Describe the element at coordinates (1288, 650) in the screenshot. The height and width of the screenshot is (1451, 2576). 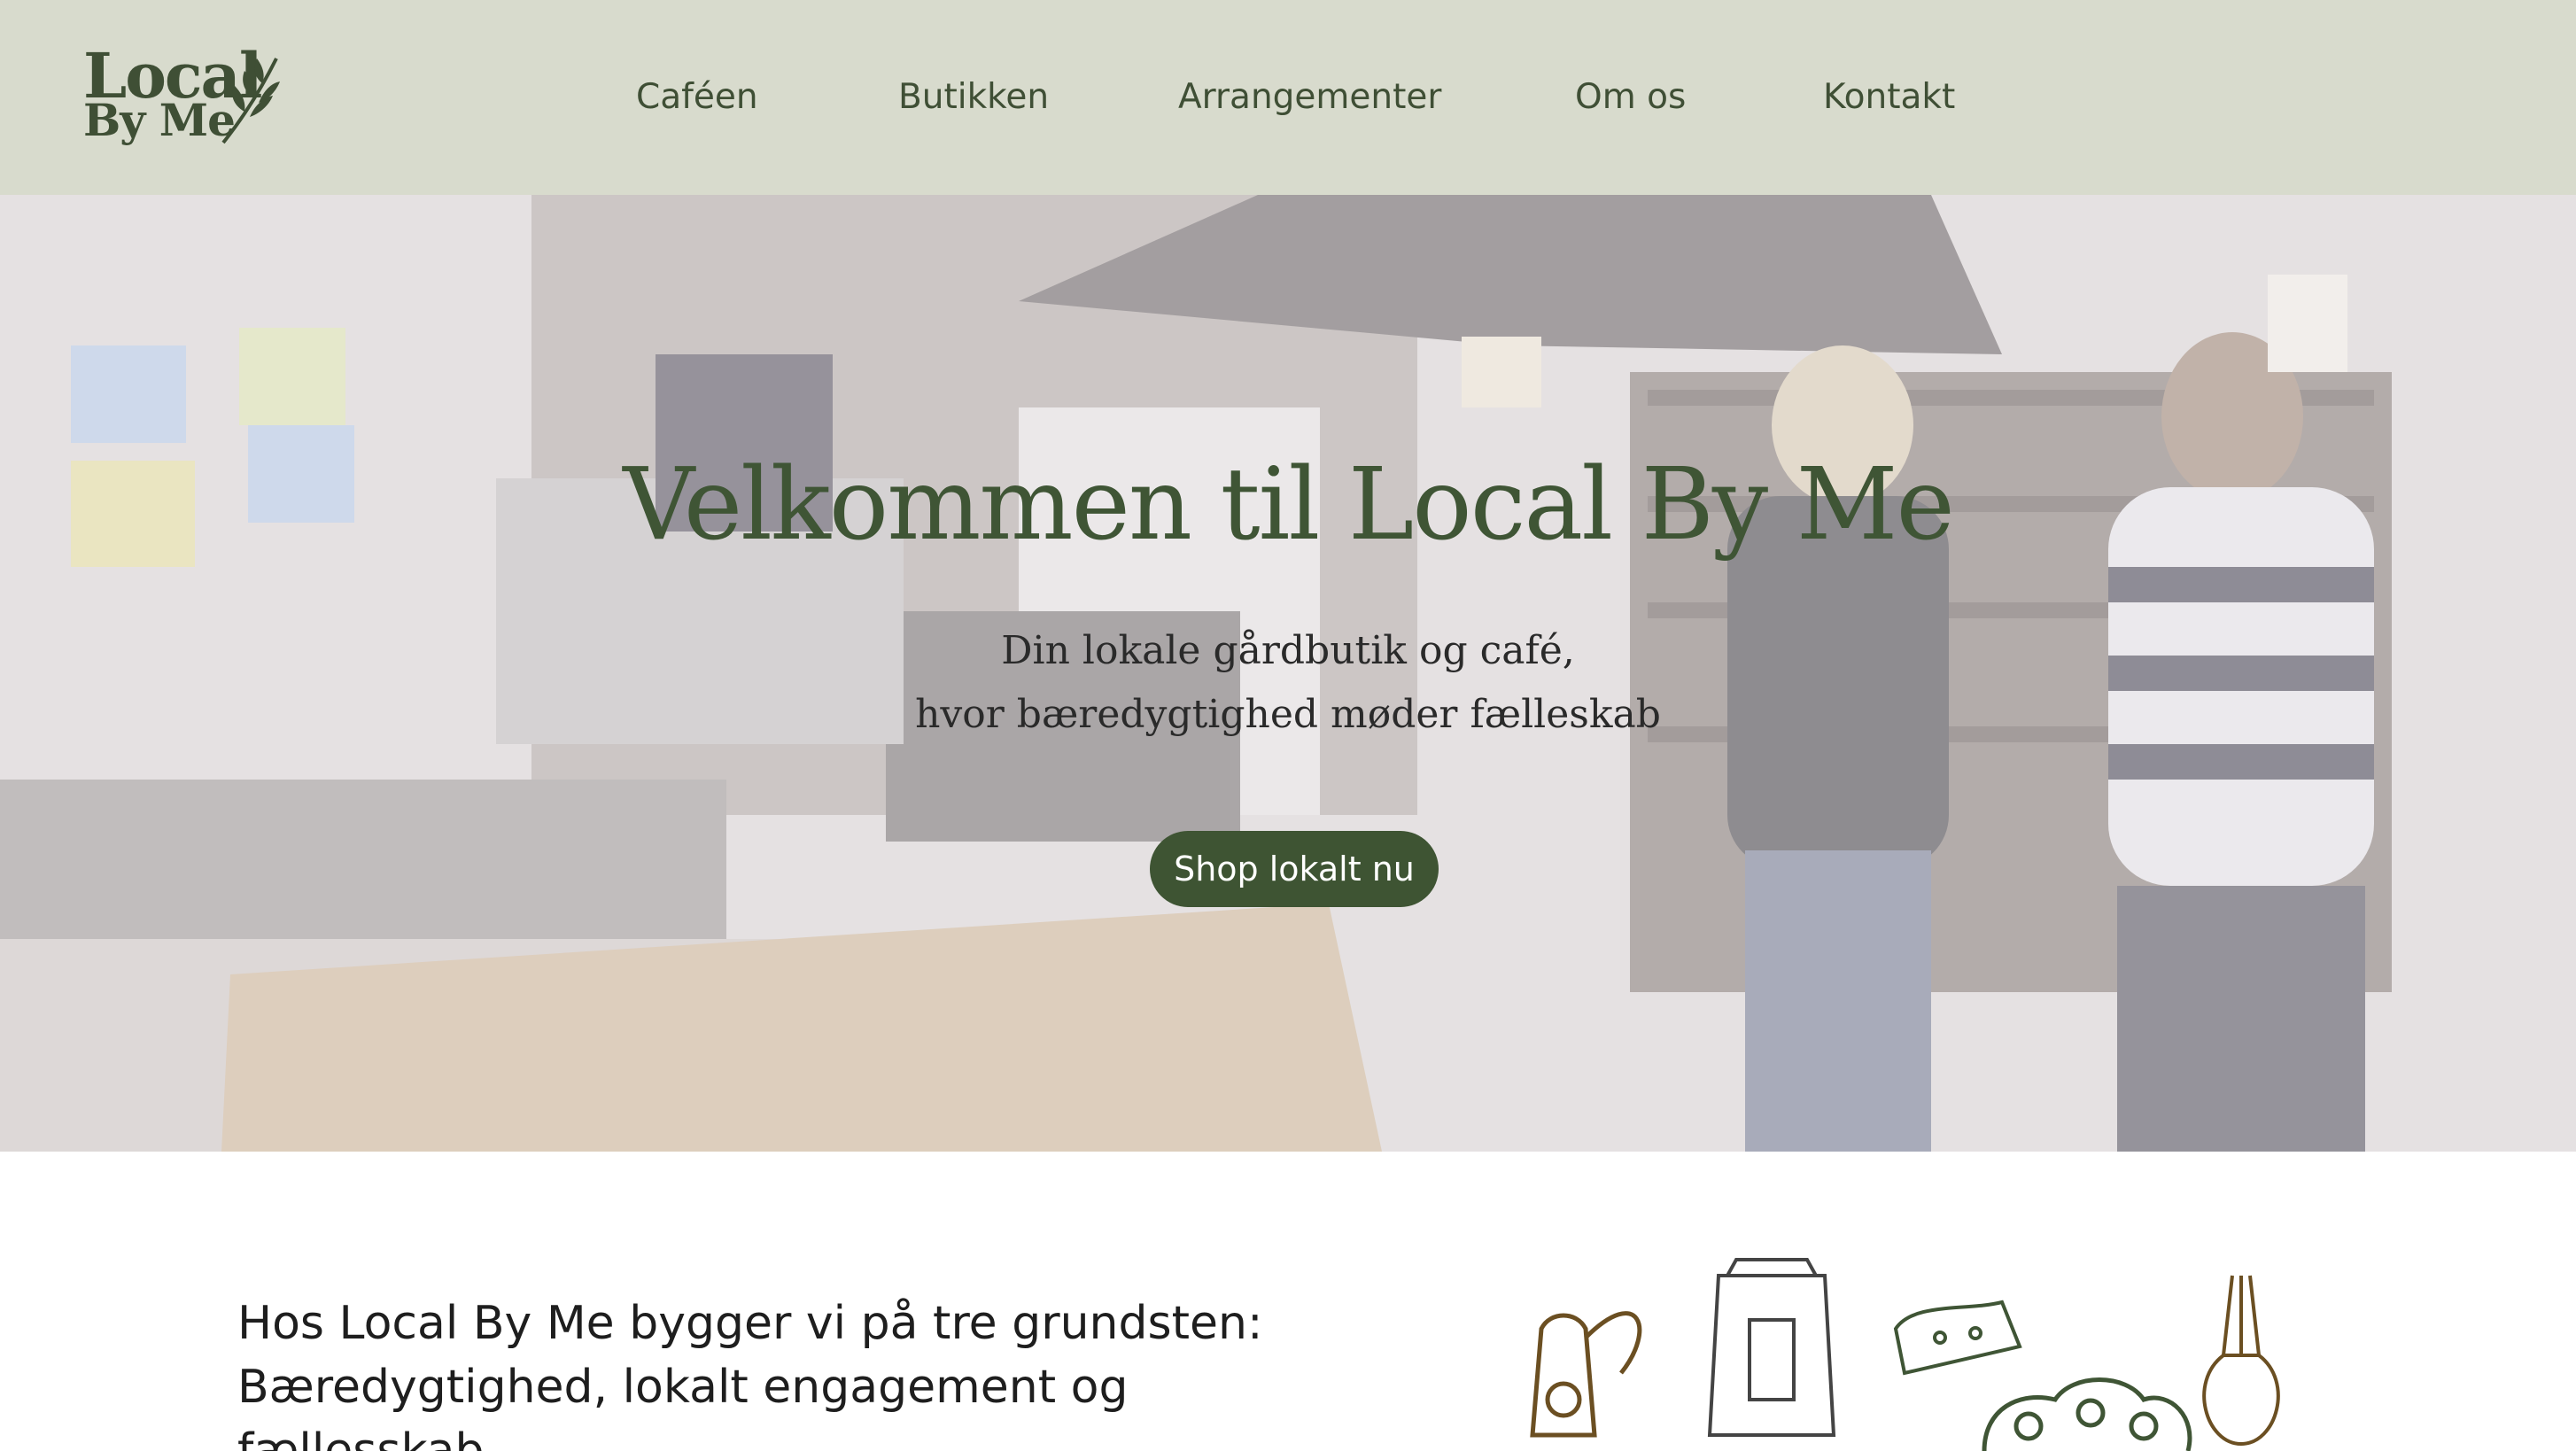
I see `hero-subtitle-line1: Din lokale gårdbutik og café,` at that location.